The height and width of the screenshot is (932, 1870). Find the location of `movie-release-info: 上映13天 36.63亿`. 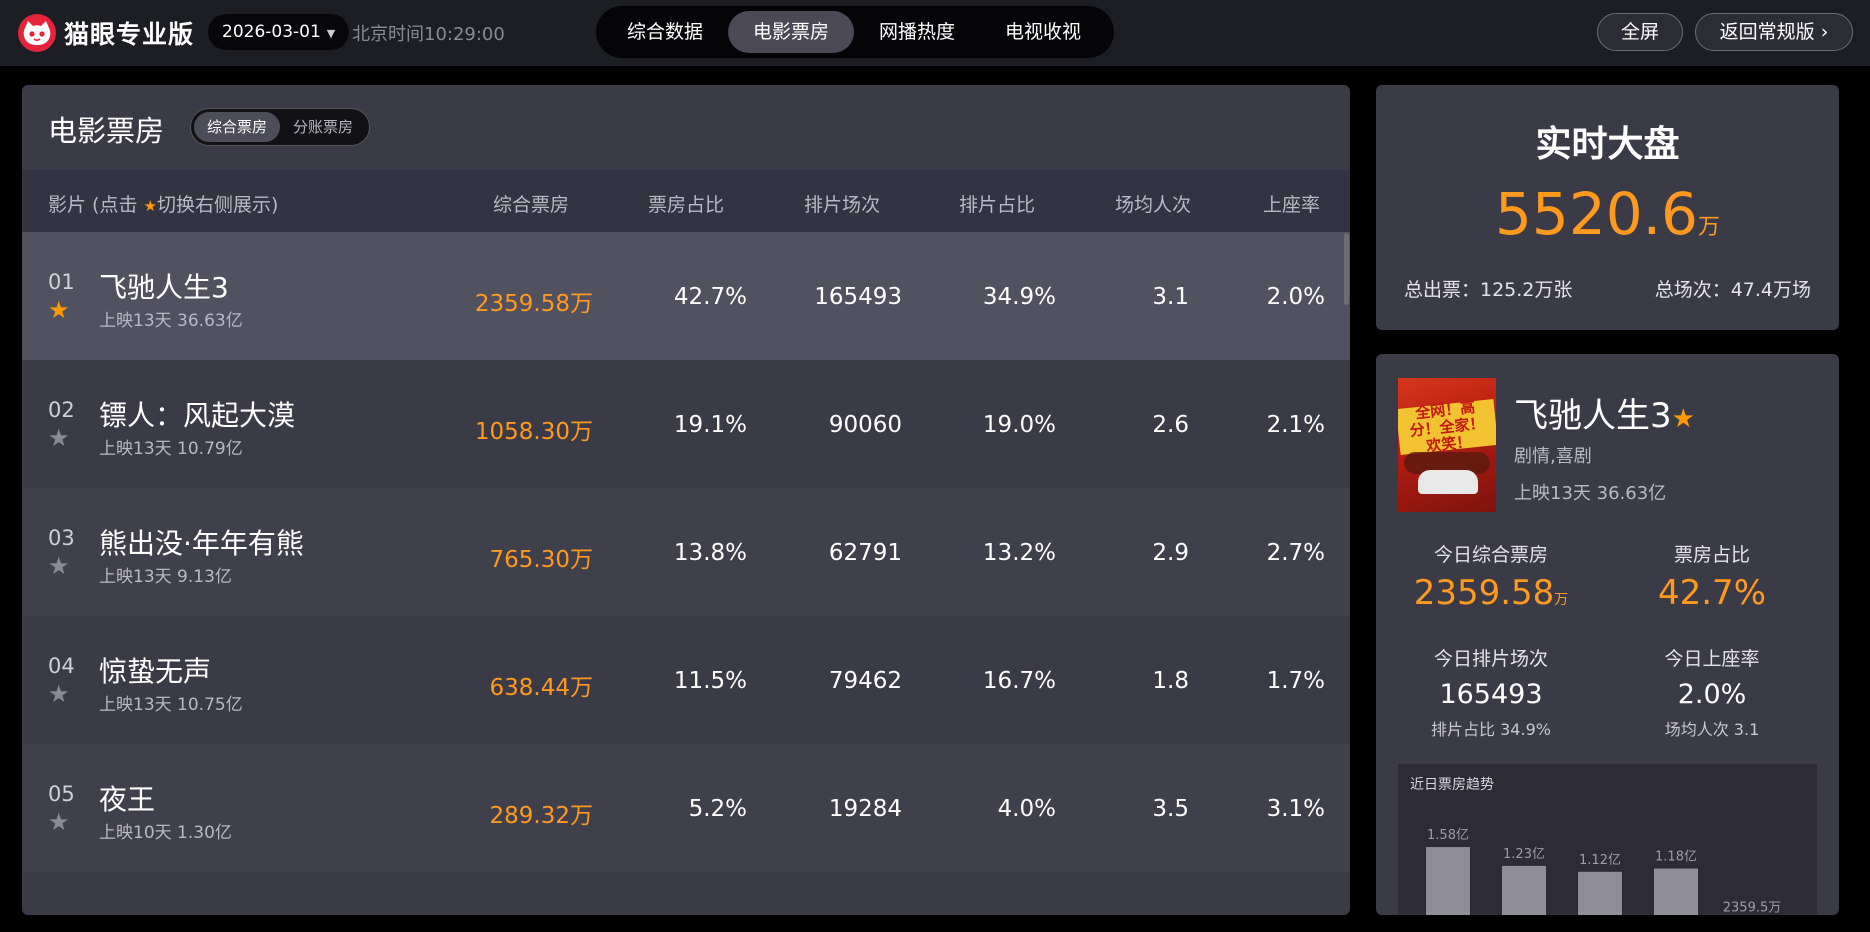

movie-release-info: 上映13天 36.63亿 is located at coordinates (171, 321).